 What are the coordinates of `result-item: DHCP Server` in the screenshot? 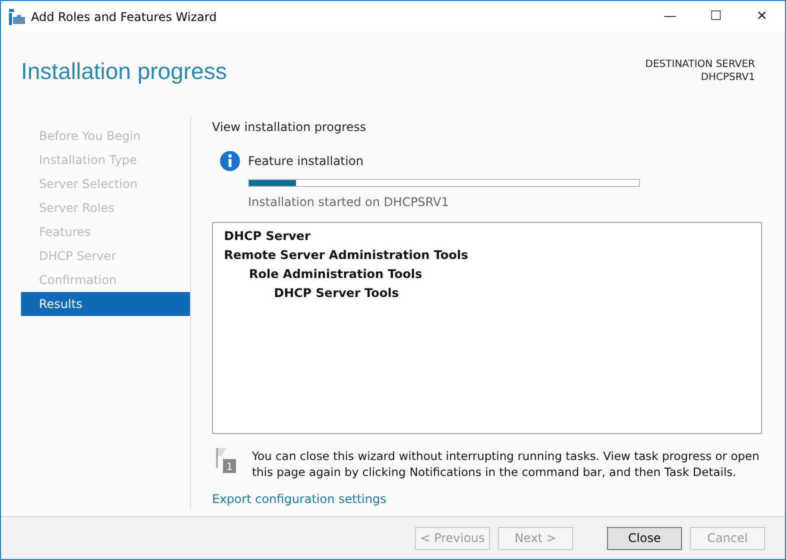 It's located at (268, 236).